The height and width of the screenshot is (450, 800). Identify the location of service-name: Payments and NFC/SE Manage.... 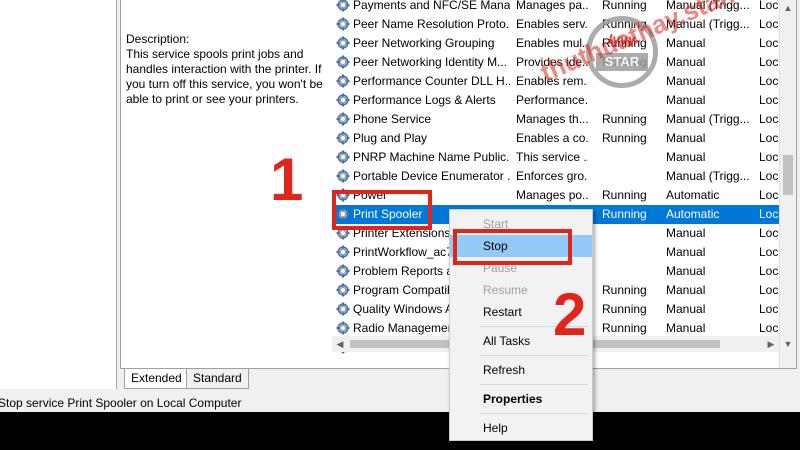
(431, 6).